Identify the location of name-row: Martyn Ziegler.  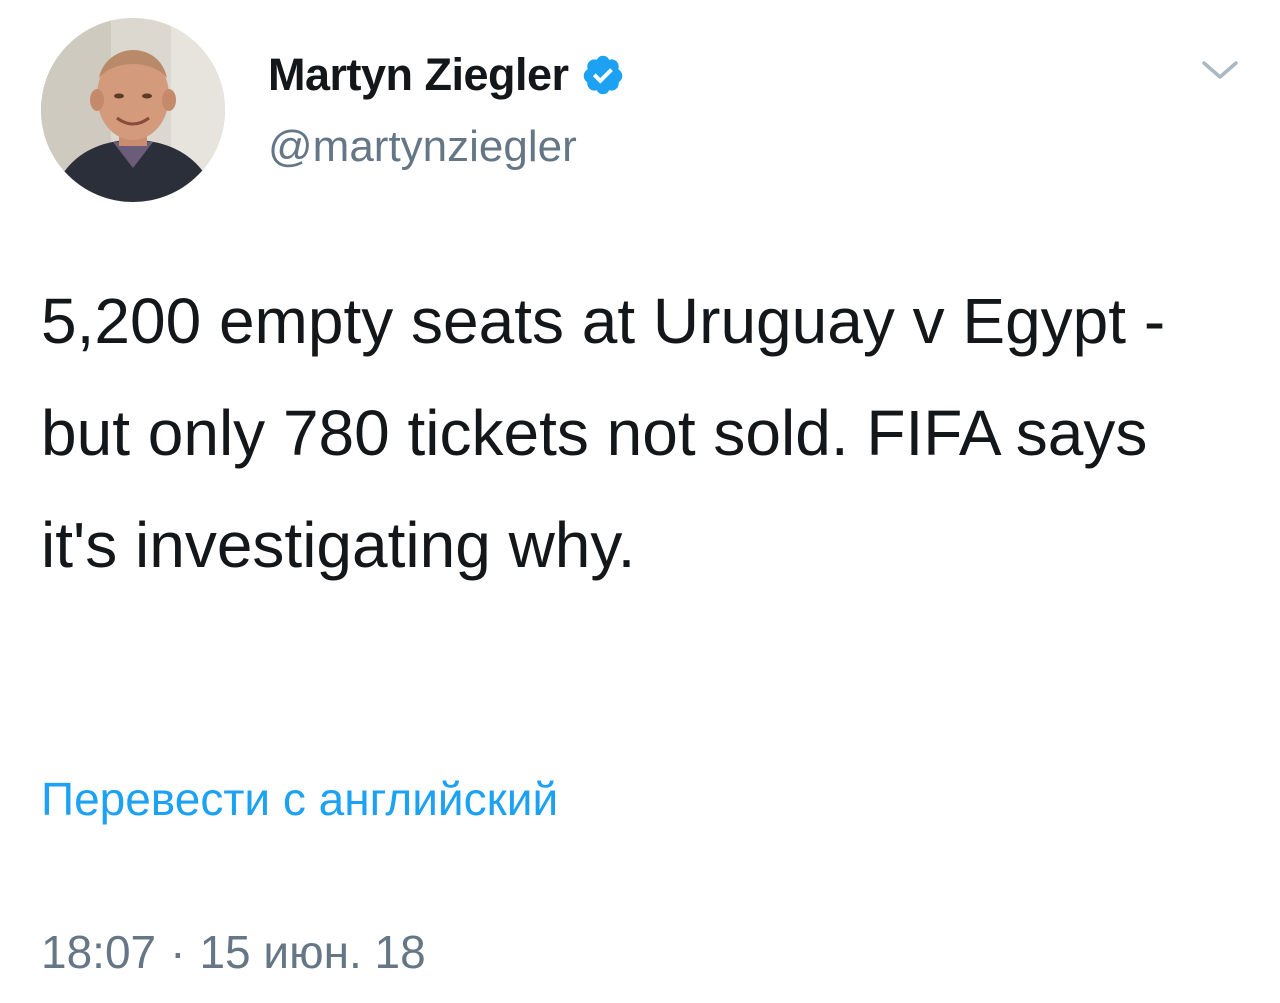
(446, 75).